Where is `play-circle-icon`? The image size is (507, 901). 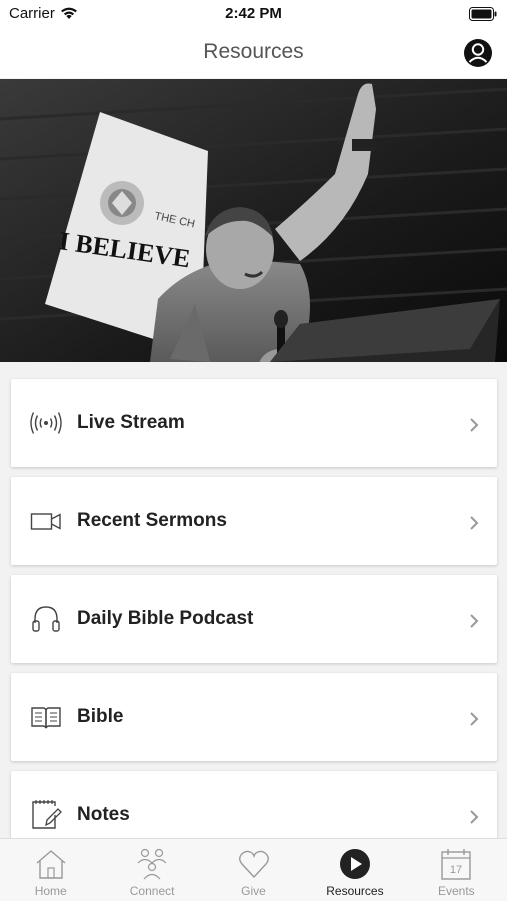 play-circle-icon is located at coordinates (354, 864).